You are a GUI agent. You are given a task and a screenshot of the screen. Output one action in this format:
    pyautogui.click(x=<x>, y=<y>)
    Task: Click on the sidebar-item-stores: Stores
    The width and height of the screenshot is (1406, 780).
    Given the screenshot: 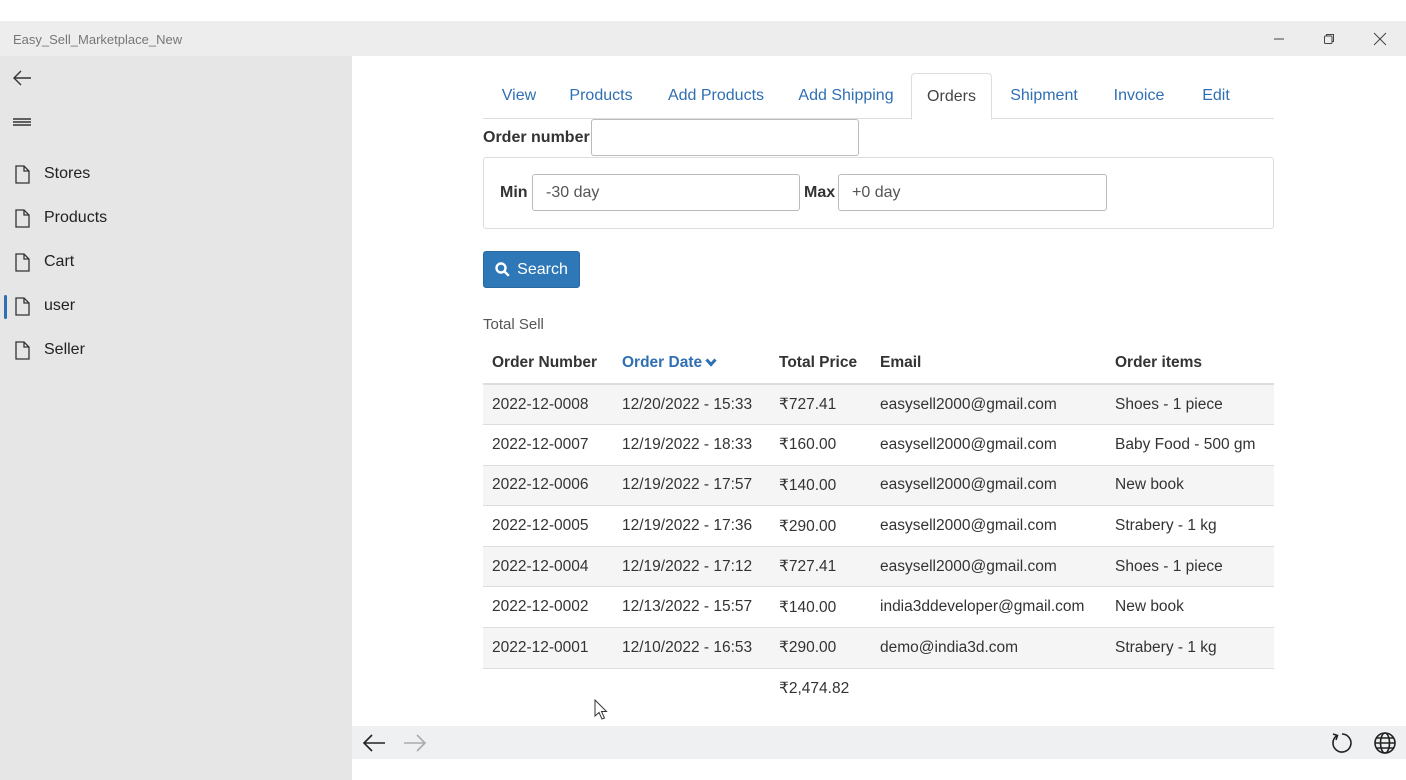 What is the action you would take?
    pyautogui.click(x=176, y=175)
    